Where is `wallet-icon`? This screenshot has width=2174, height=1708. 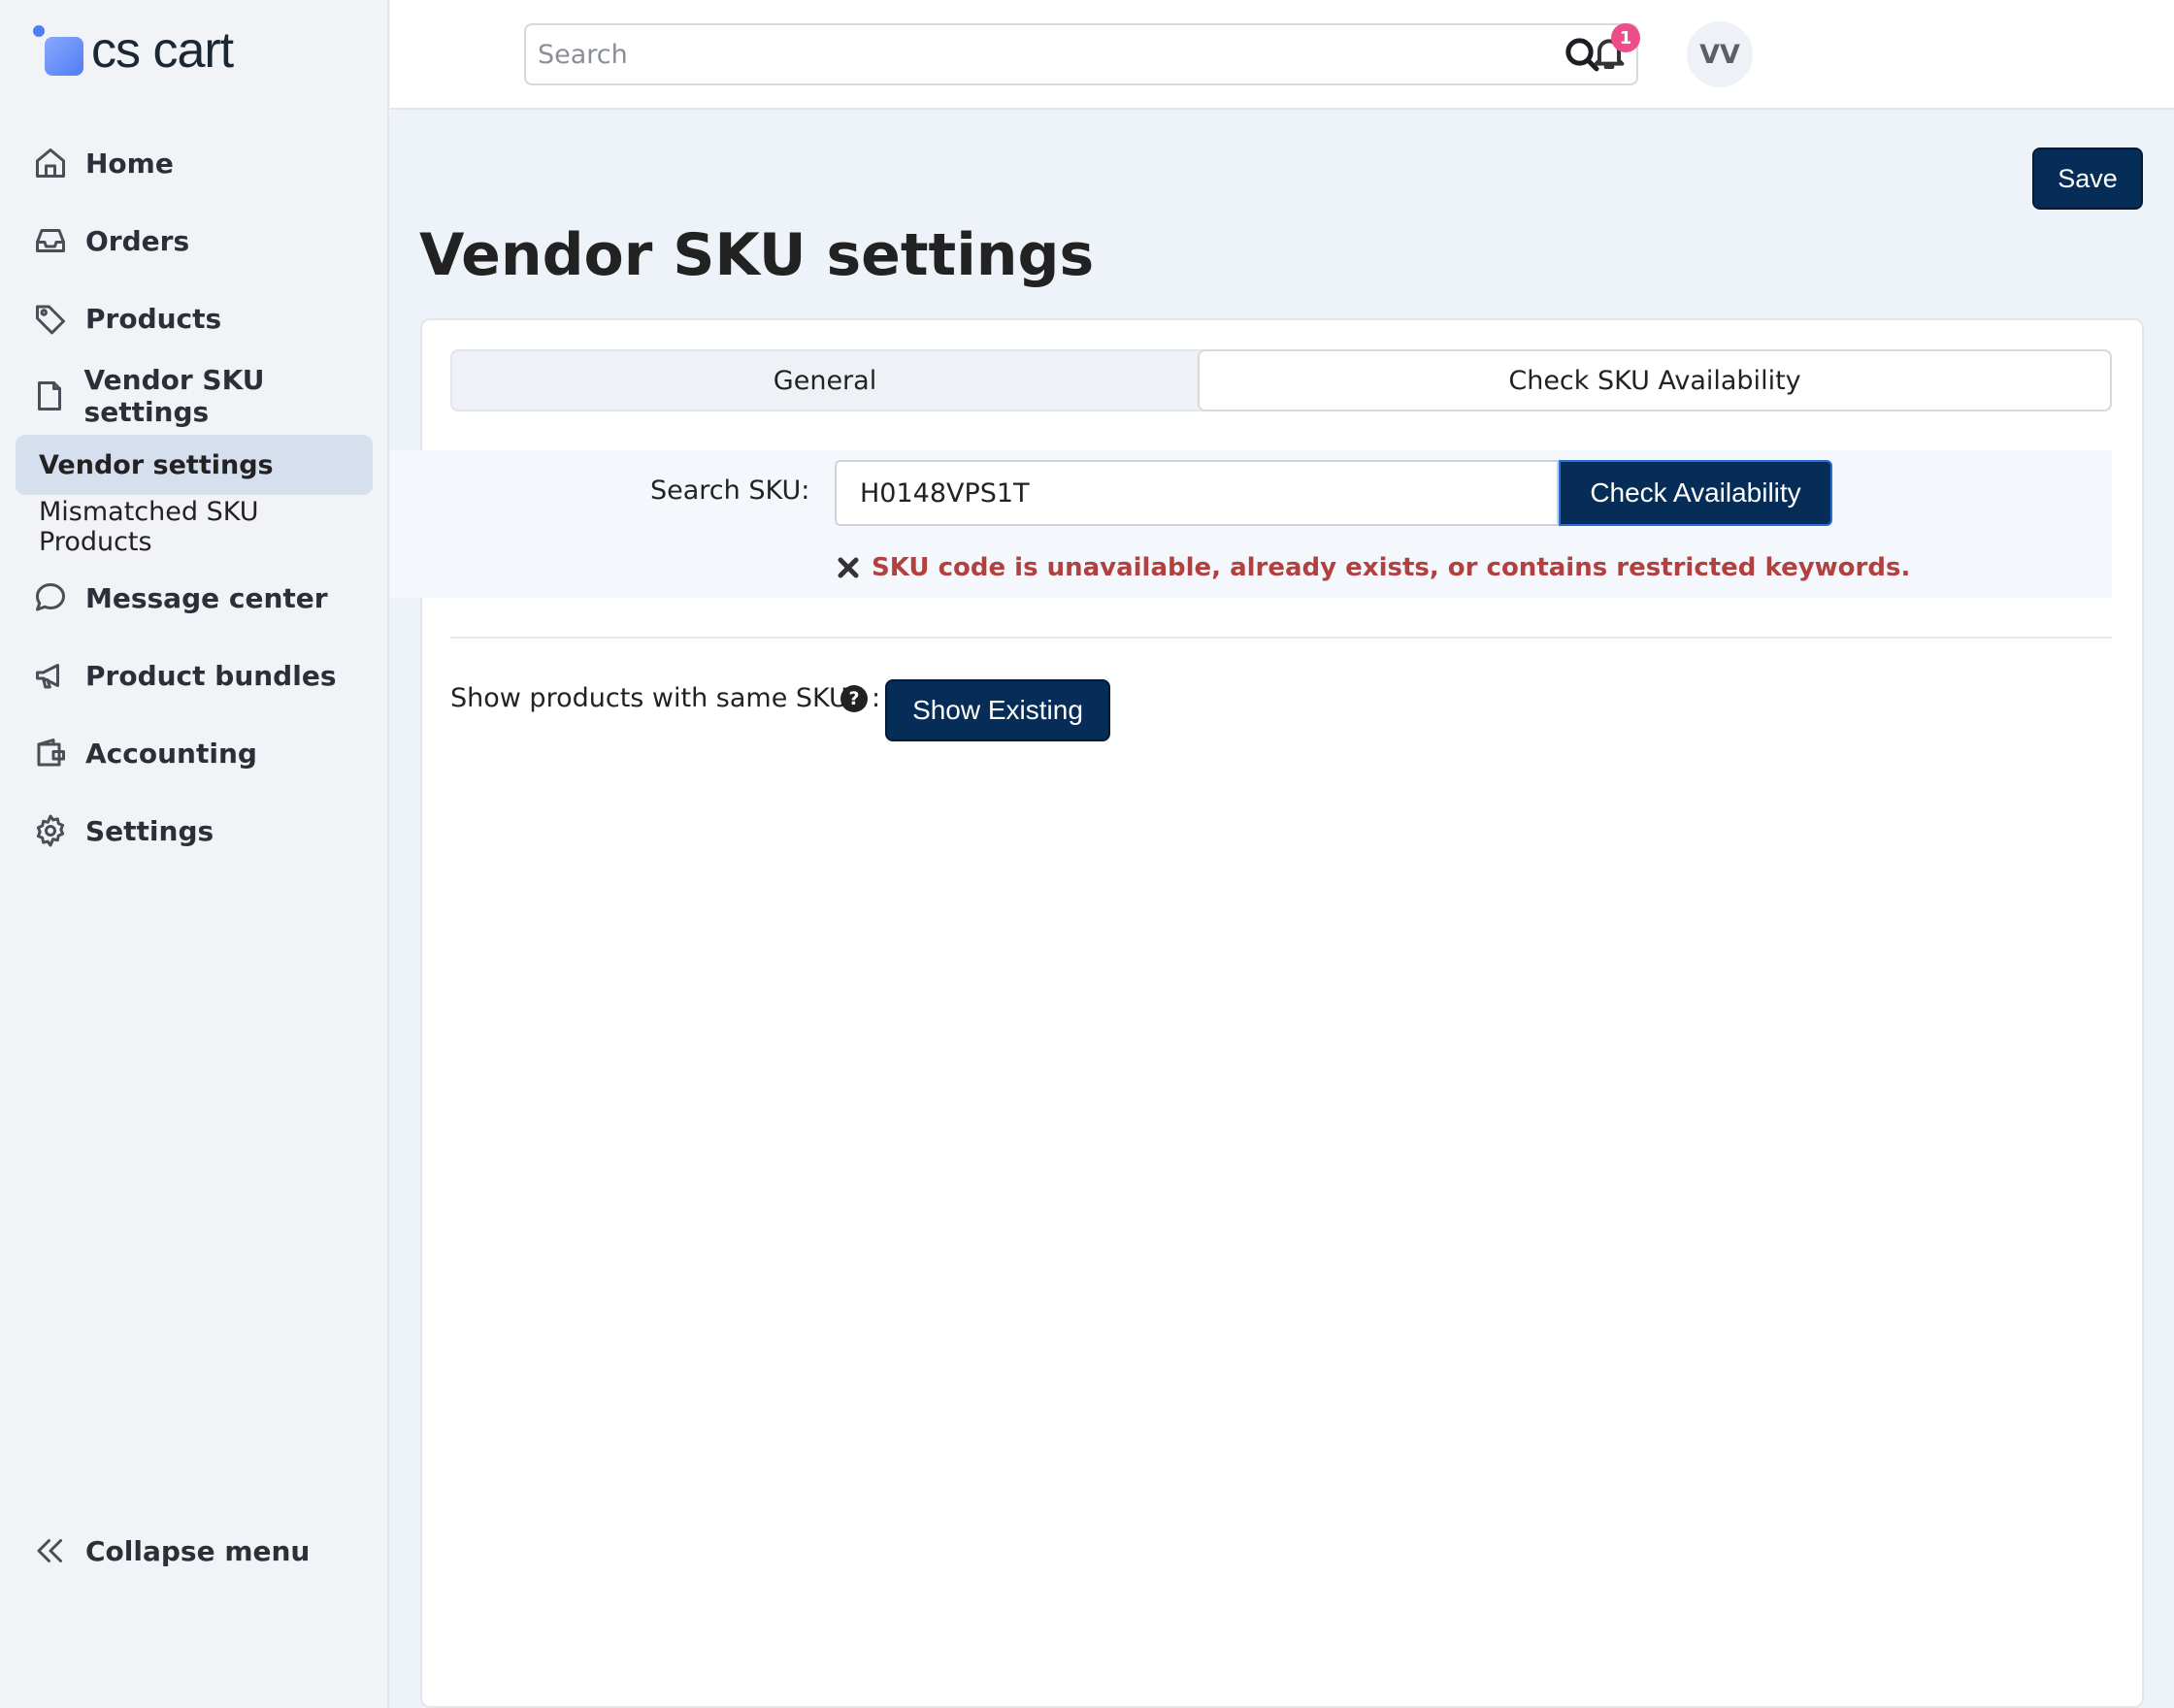 wallet-icon is located at coordinates (50, 753).